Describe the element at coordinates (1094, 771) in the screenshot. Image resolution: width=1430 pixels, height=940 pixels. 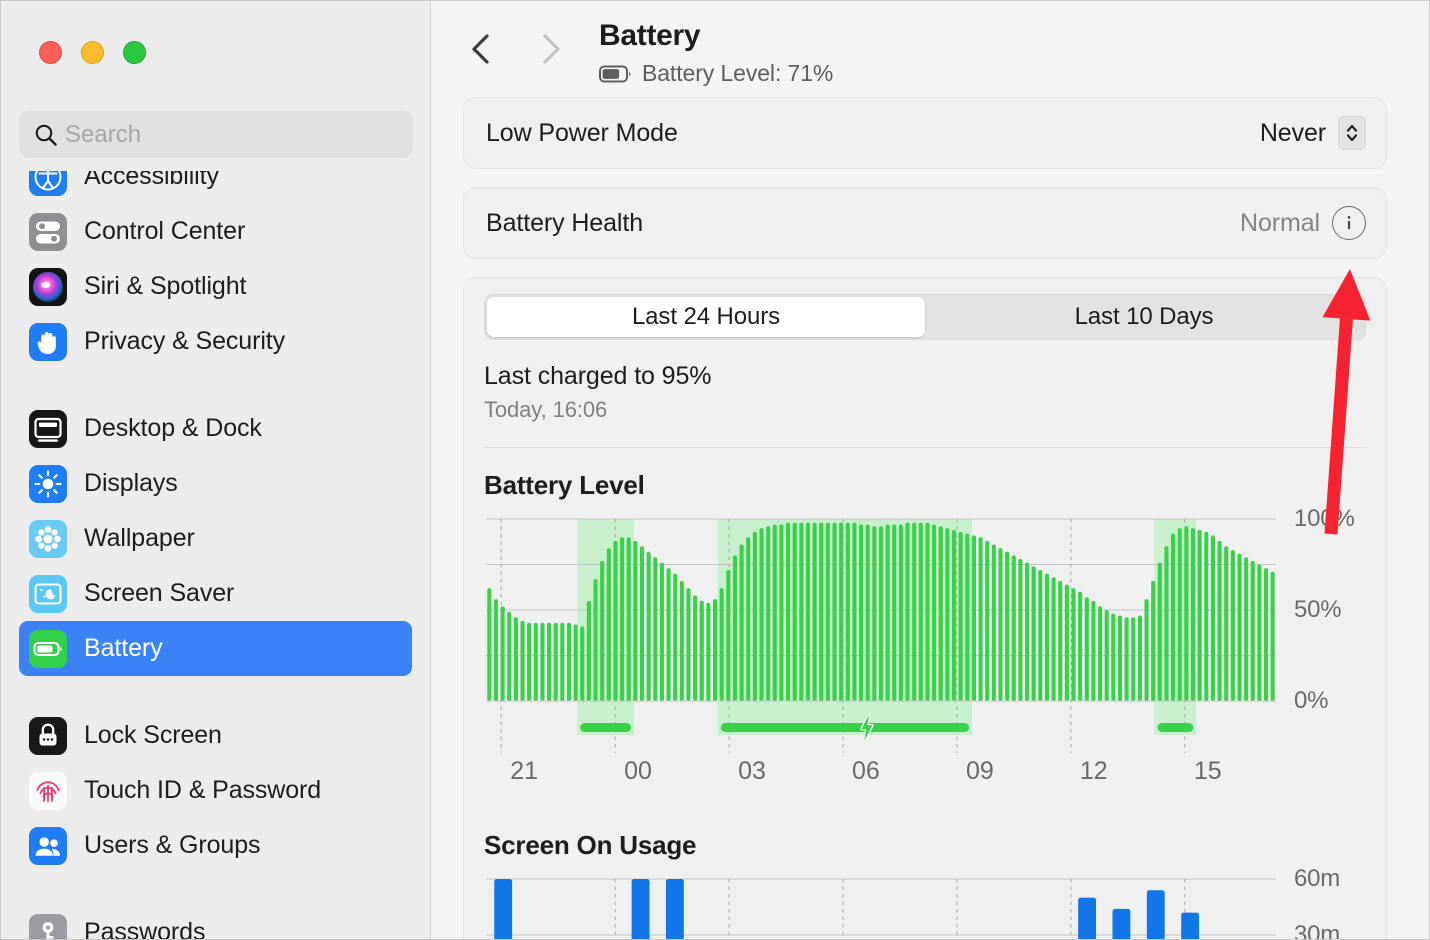
I see `x-tick-label: 12` at that location.